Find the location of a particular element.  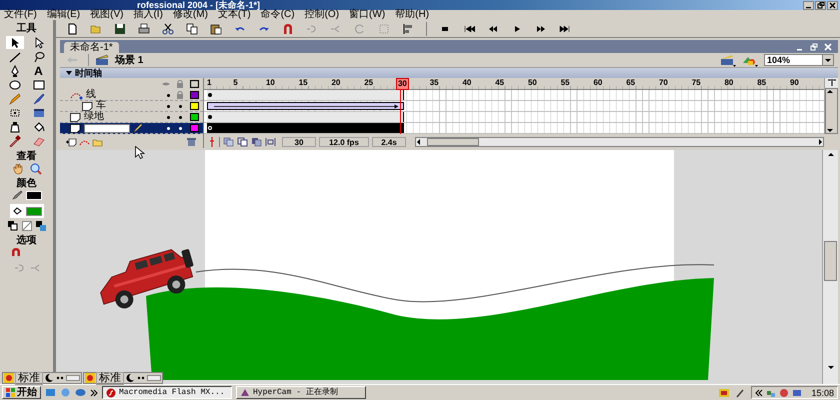

hand-icon is located at coordinates (18, 169).